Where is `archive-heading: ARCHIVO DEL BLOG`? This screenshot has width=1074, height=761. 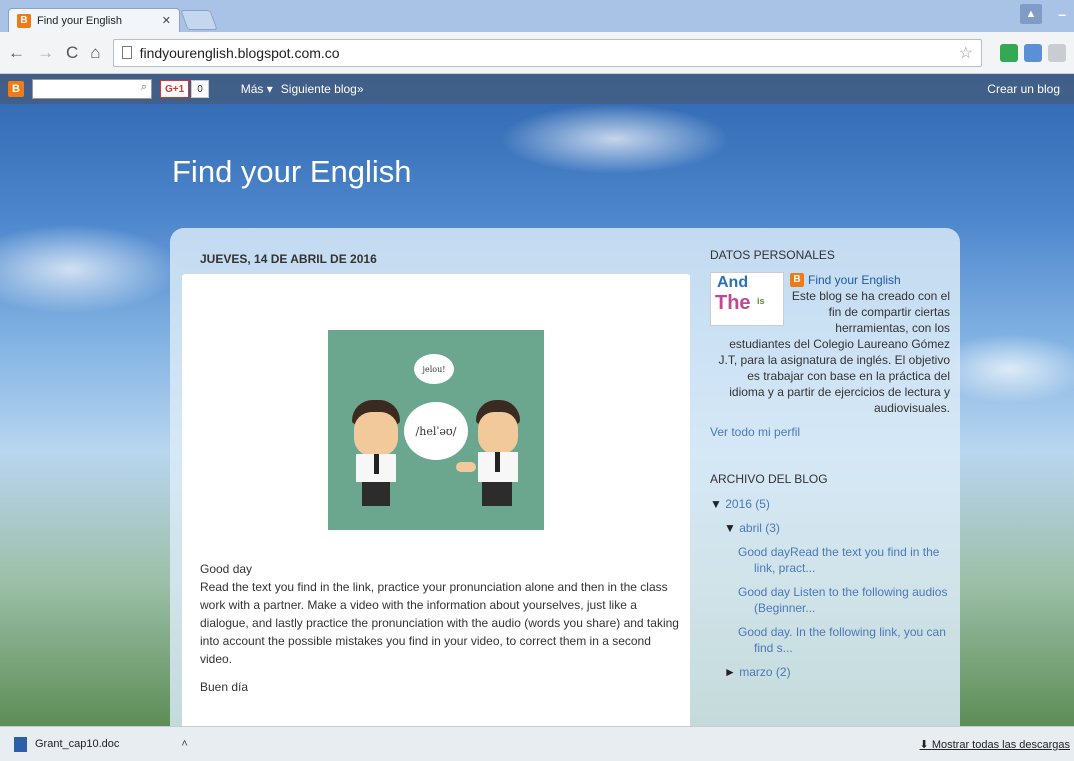
archive-heading: ARCHIVO DEL BLOG is located at coordinates (769, 479).